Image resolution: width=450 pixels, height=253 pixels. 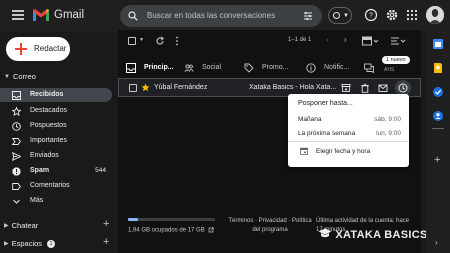 I want to click on user-photo-icon, so click(x=435, y=15).